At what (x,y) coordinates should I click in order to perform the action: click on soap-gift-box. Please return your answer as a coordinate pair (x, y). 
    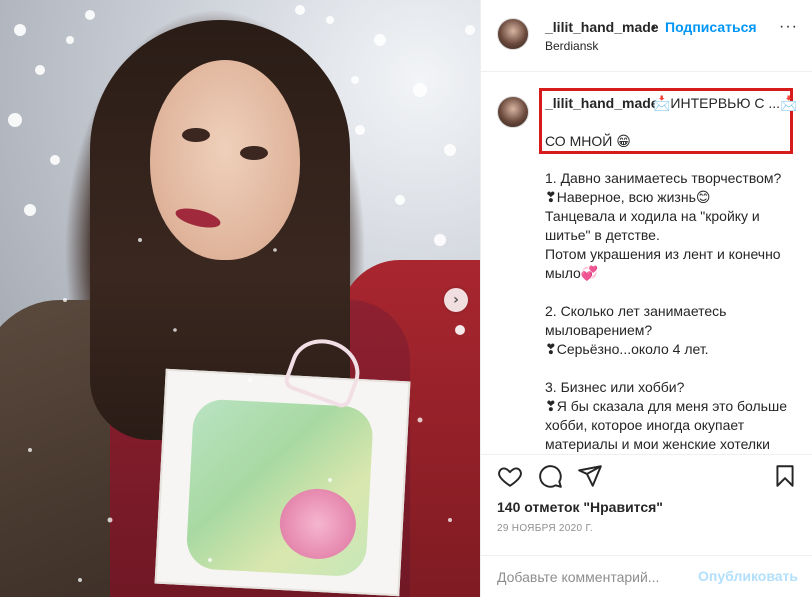
    Looking at the image, I should click on (282, 482).